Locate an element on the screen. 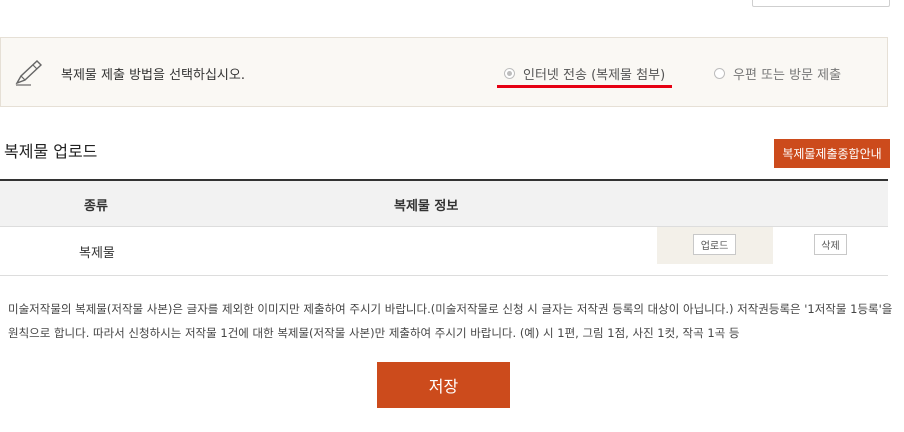  radio-mail-visit: 우편 또는 방문 제출 is located at coordinates (777, 73).